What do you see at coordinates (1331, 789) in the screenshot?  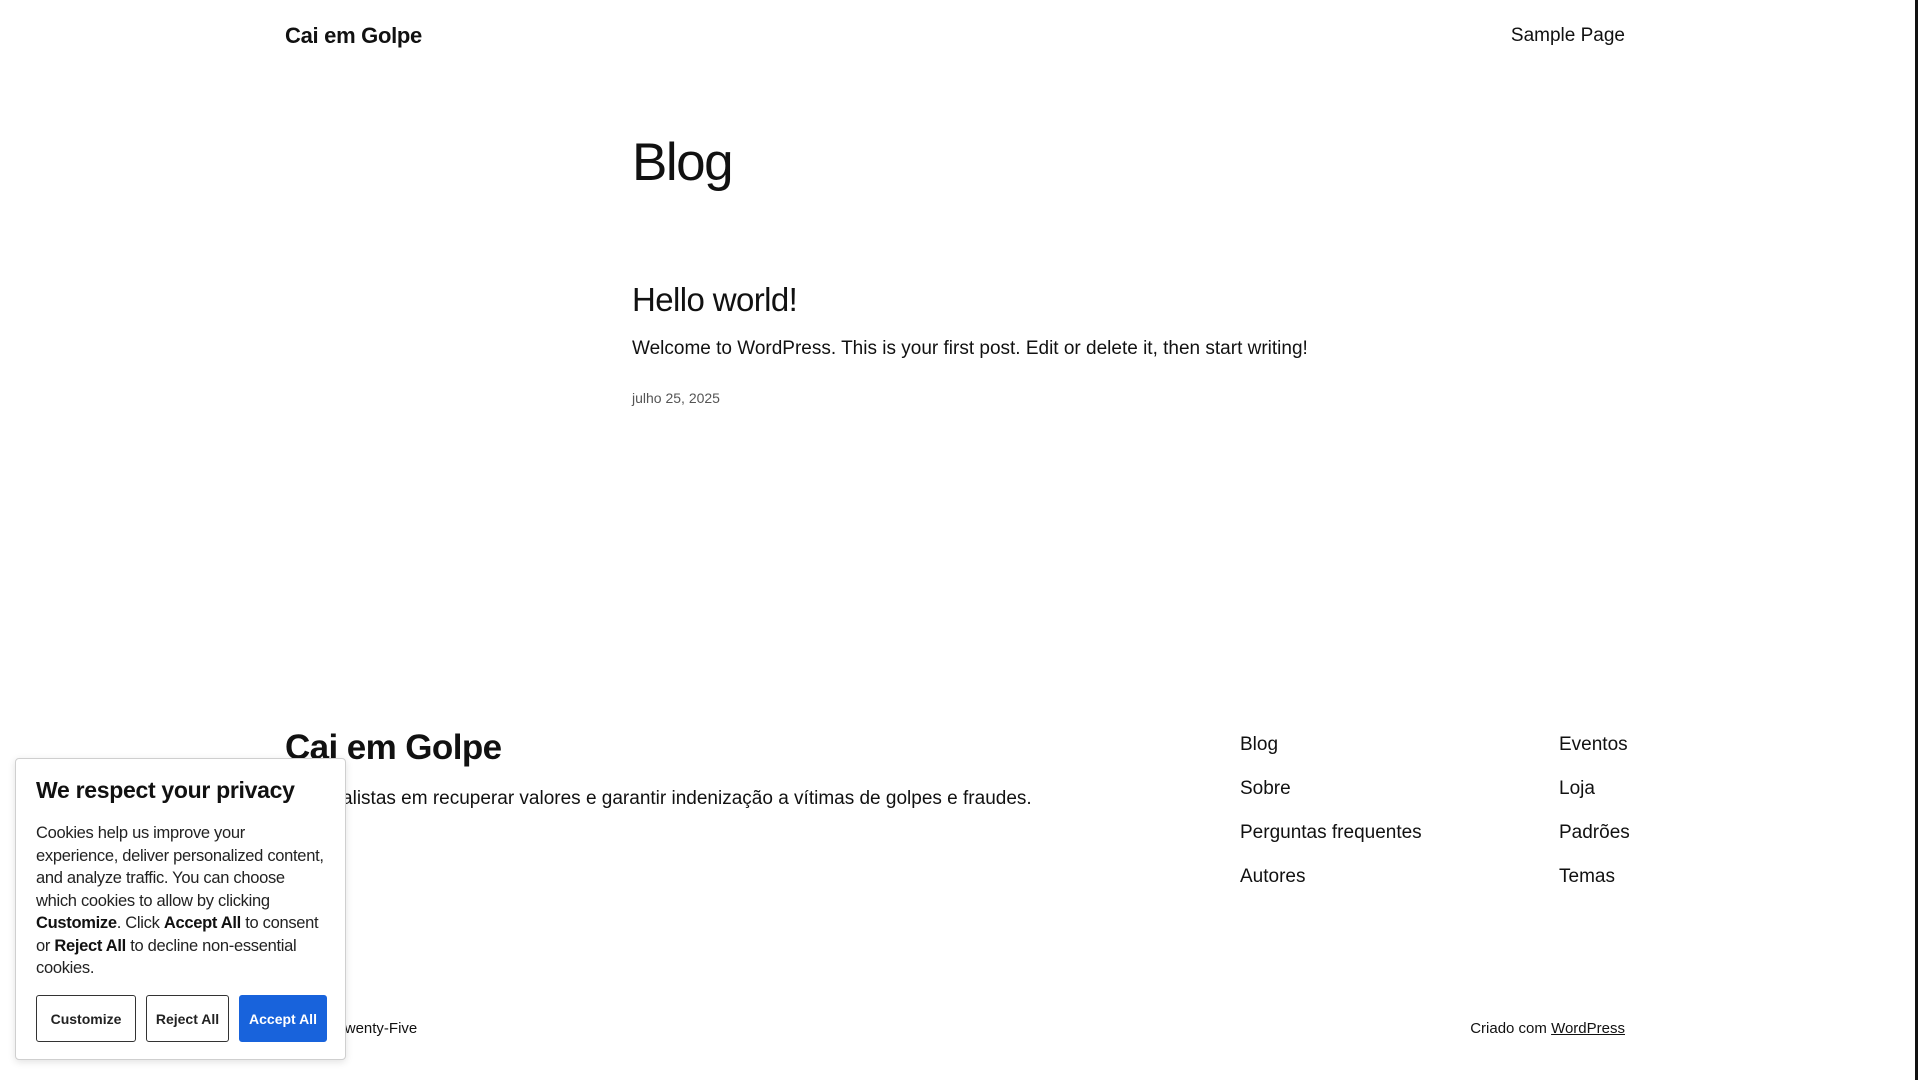 I see `footer-link-sobre: Sobre` at bounding box center [1331, 789].